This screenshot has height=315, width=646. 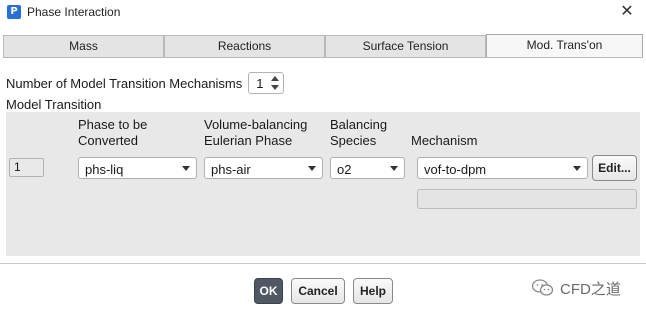 I want to click on close-icon: ✕, so click(x=627, y=12).